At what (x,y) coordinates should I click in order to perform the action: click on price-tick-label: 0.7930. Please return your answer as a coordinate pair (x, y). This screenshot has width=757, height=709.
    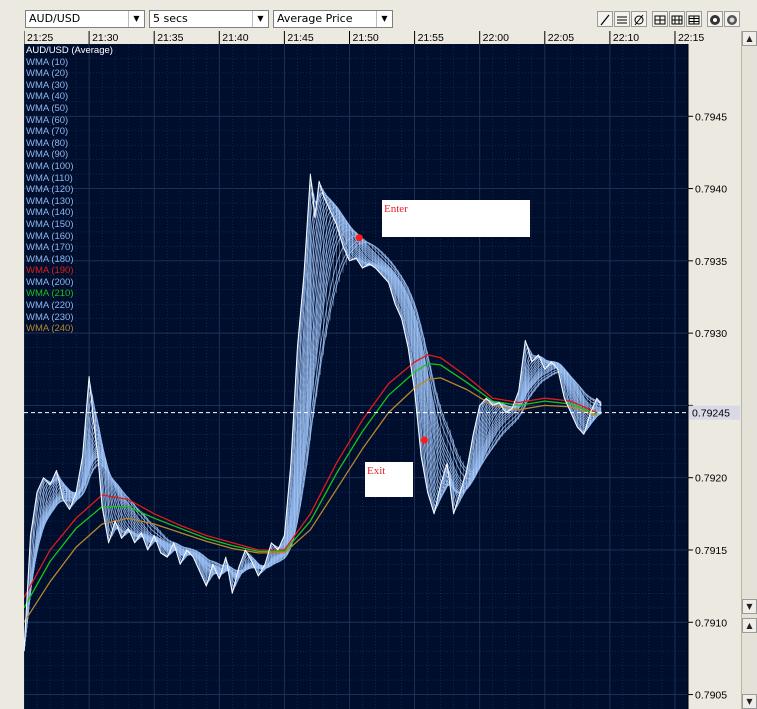
    Looking at the image, I should click on (711, 334).